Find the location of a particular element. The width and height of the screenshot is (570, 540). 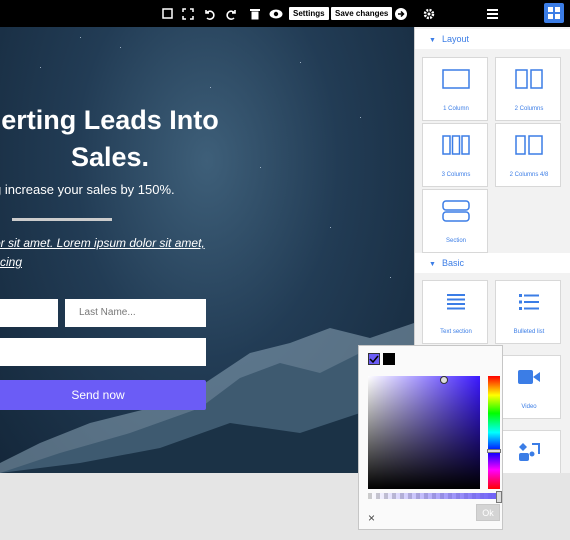

alpha-handle is located at coordinates (499, 497).